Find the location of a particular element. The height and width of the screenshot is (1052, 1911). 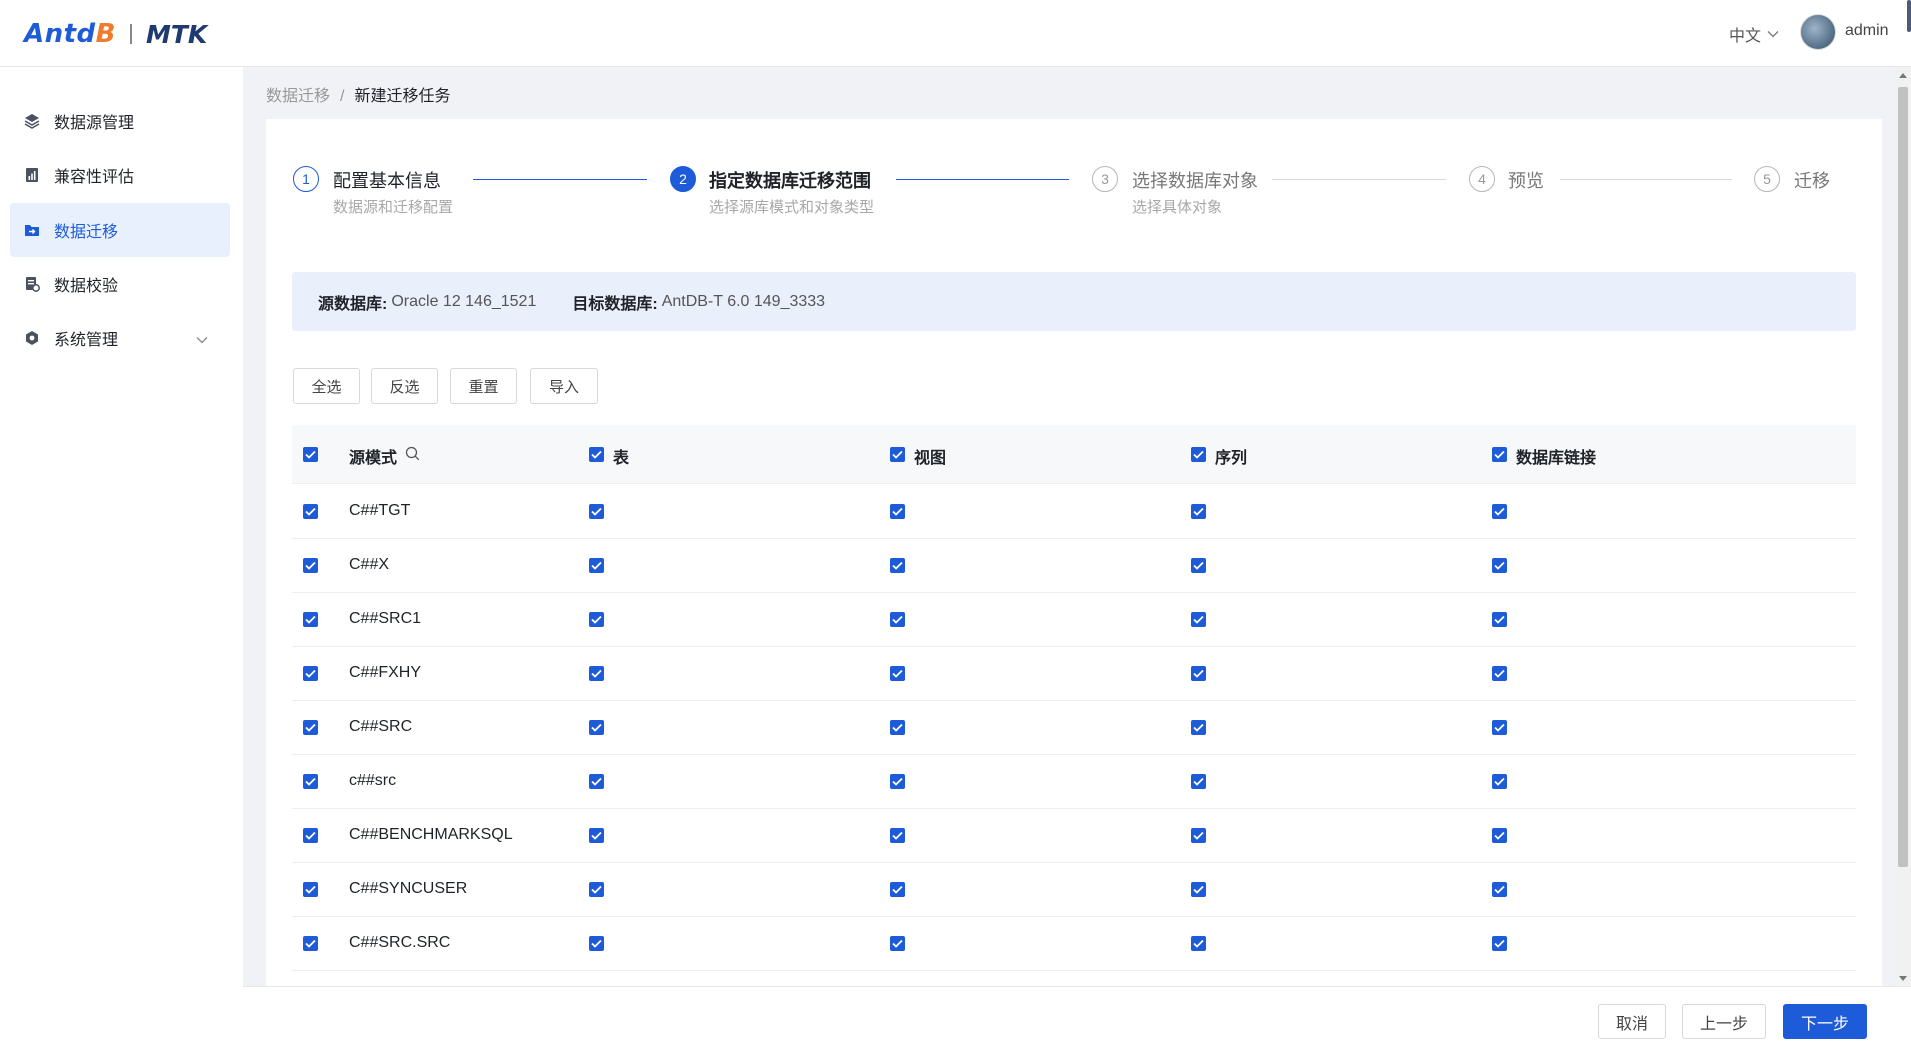

scroll-up-icon is located at coordinates (1903, 75).